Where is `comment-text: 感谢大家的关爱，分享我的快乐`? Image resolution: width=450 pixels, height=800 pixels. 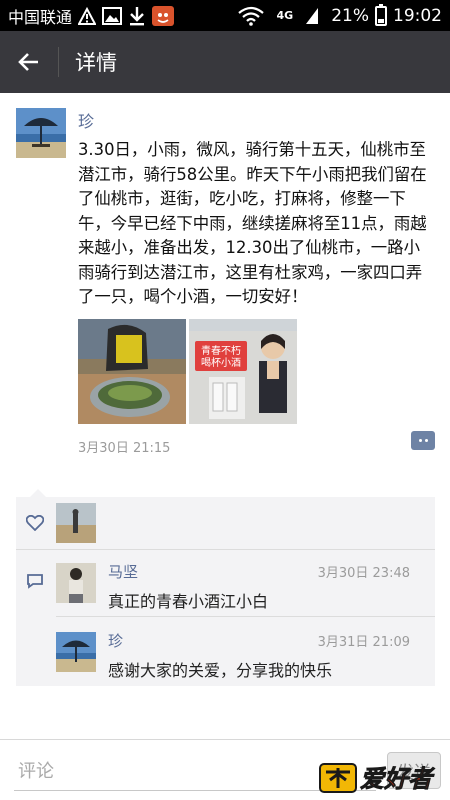 comment-text: 感谢大家的关爱，分享我的快乐 is located at coordinates (220, 670).